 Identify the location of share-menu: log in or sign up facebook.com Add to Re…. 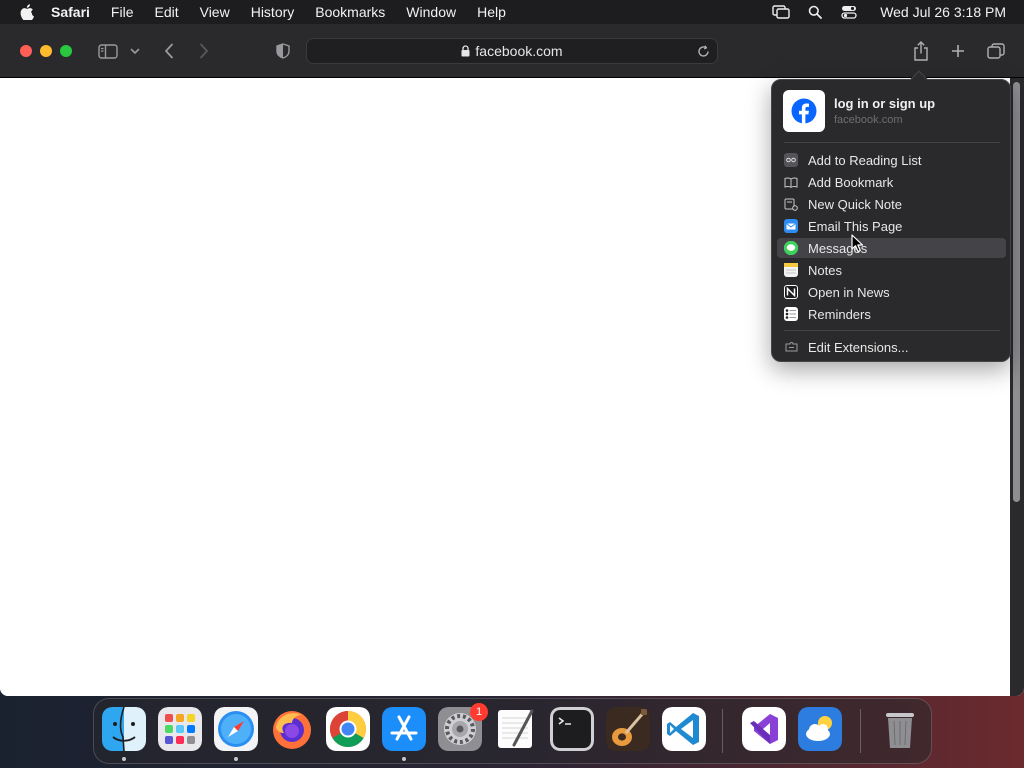
(891, 216).